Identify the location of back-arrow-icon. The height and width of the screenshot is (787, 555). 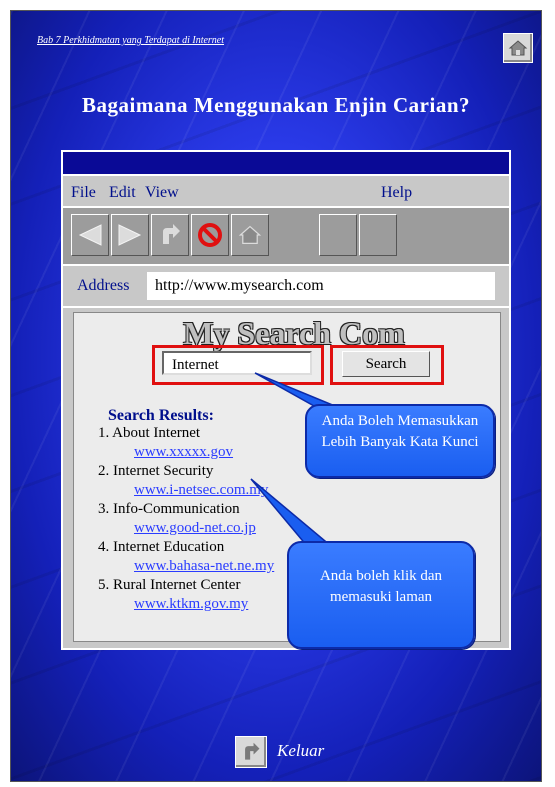
(90, 235).